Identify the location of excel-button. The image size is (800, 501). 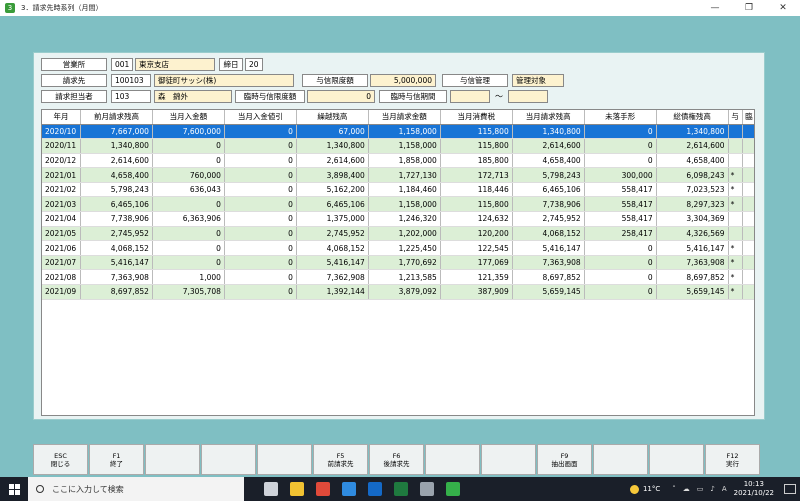
(401, 489).